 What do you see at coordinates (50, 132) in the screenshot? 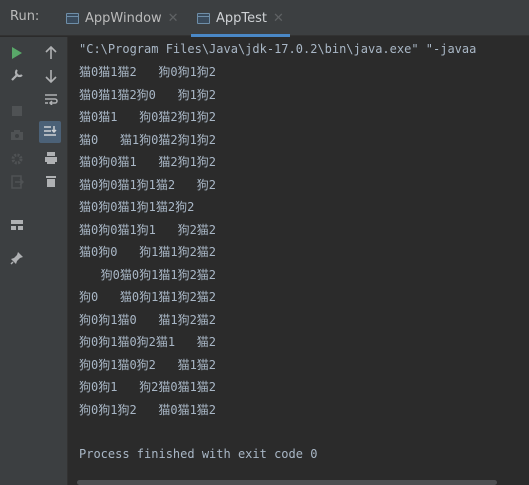
I see `scroll-to-end-icon` at bounding box center [50, 132].